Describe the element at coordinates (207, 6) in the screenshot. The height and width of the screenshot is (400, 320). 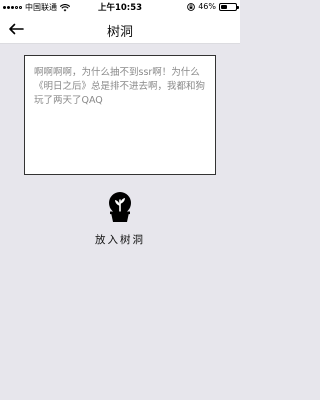
I see `battery-percent: 46%` at that location.